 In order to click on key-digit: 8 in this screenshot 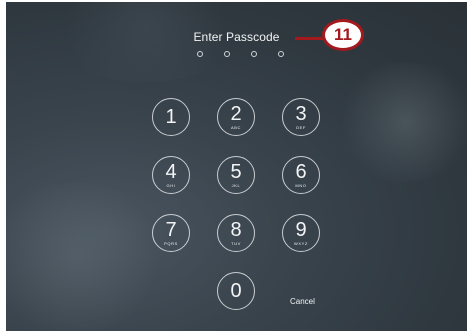, I will do `click(236, 230)`.